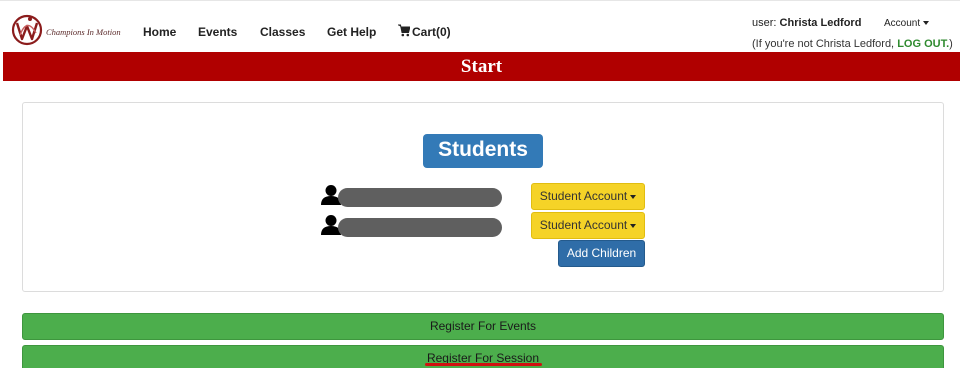  I want to click on register-for-events-button: Register For Events, so click(483, 326).